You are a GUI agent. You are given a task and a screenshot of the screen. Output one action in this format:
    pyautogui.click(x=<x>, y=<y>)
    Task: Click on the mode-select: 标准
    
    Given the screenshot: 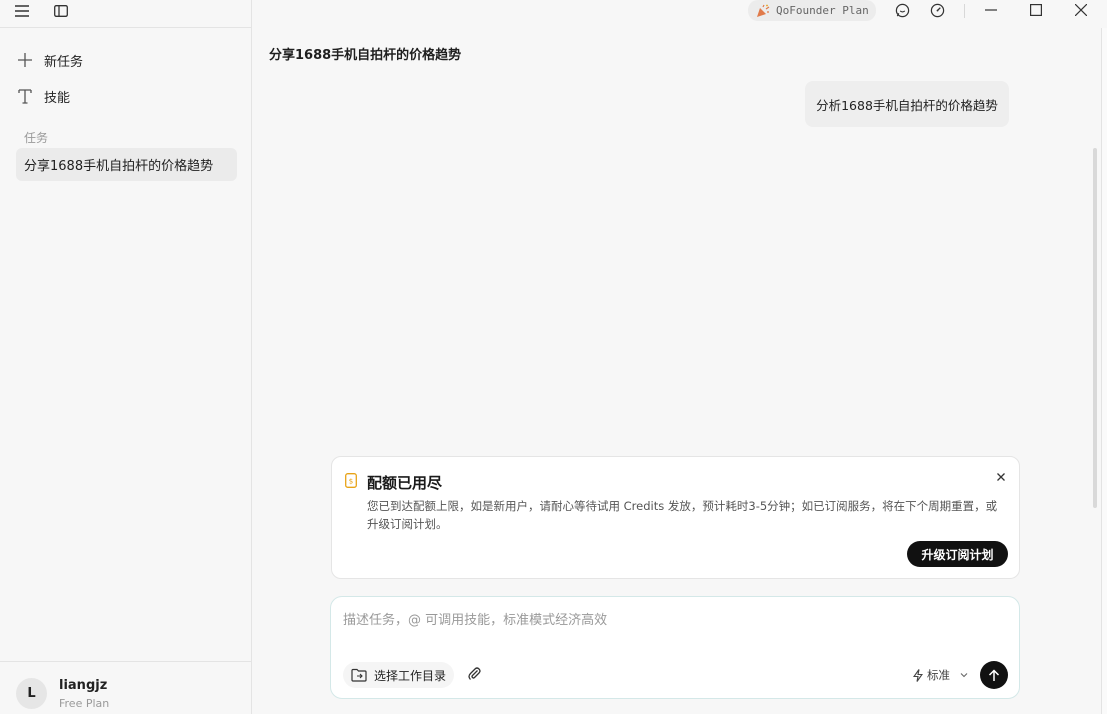 What is the action you would take?
    pyautogui.click(x=940, y=675)
    